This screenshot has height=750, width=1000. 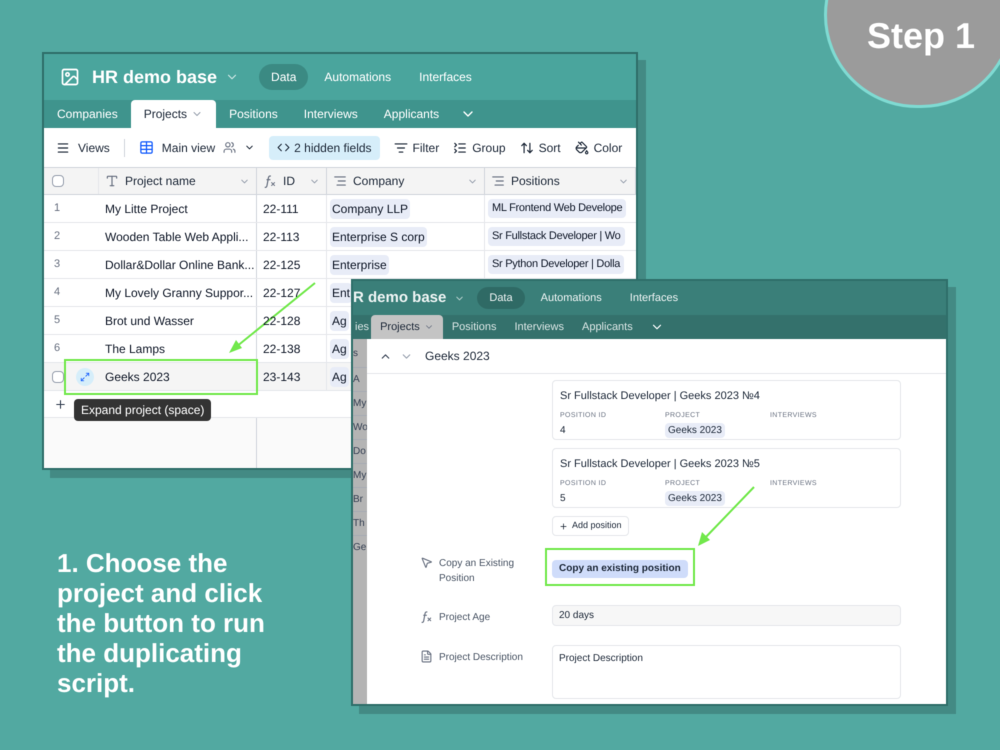 I want to click on record-title: Geeks 2023, so click(x=457, y=356).